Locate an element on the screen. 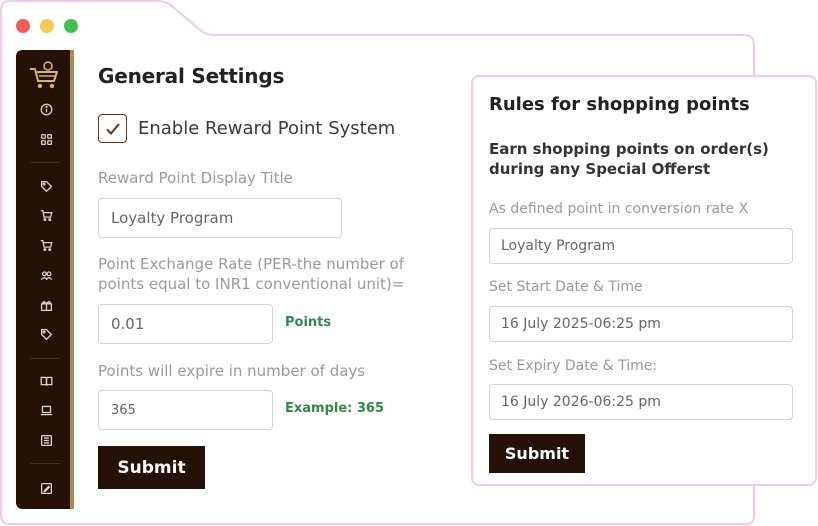  checkmark-icon is located at coordinates (112, 128).